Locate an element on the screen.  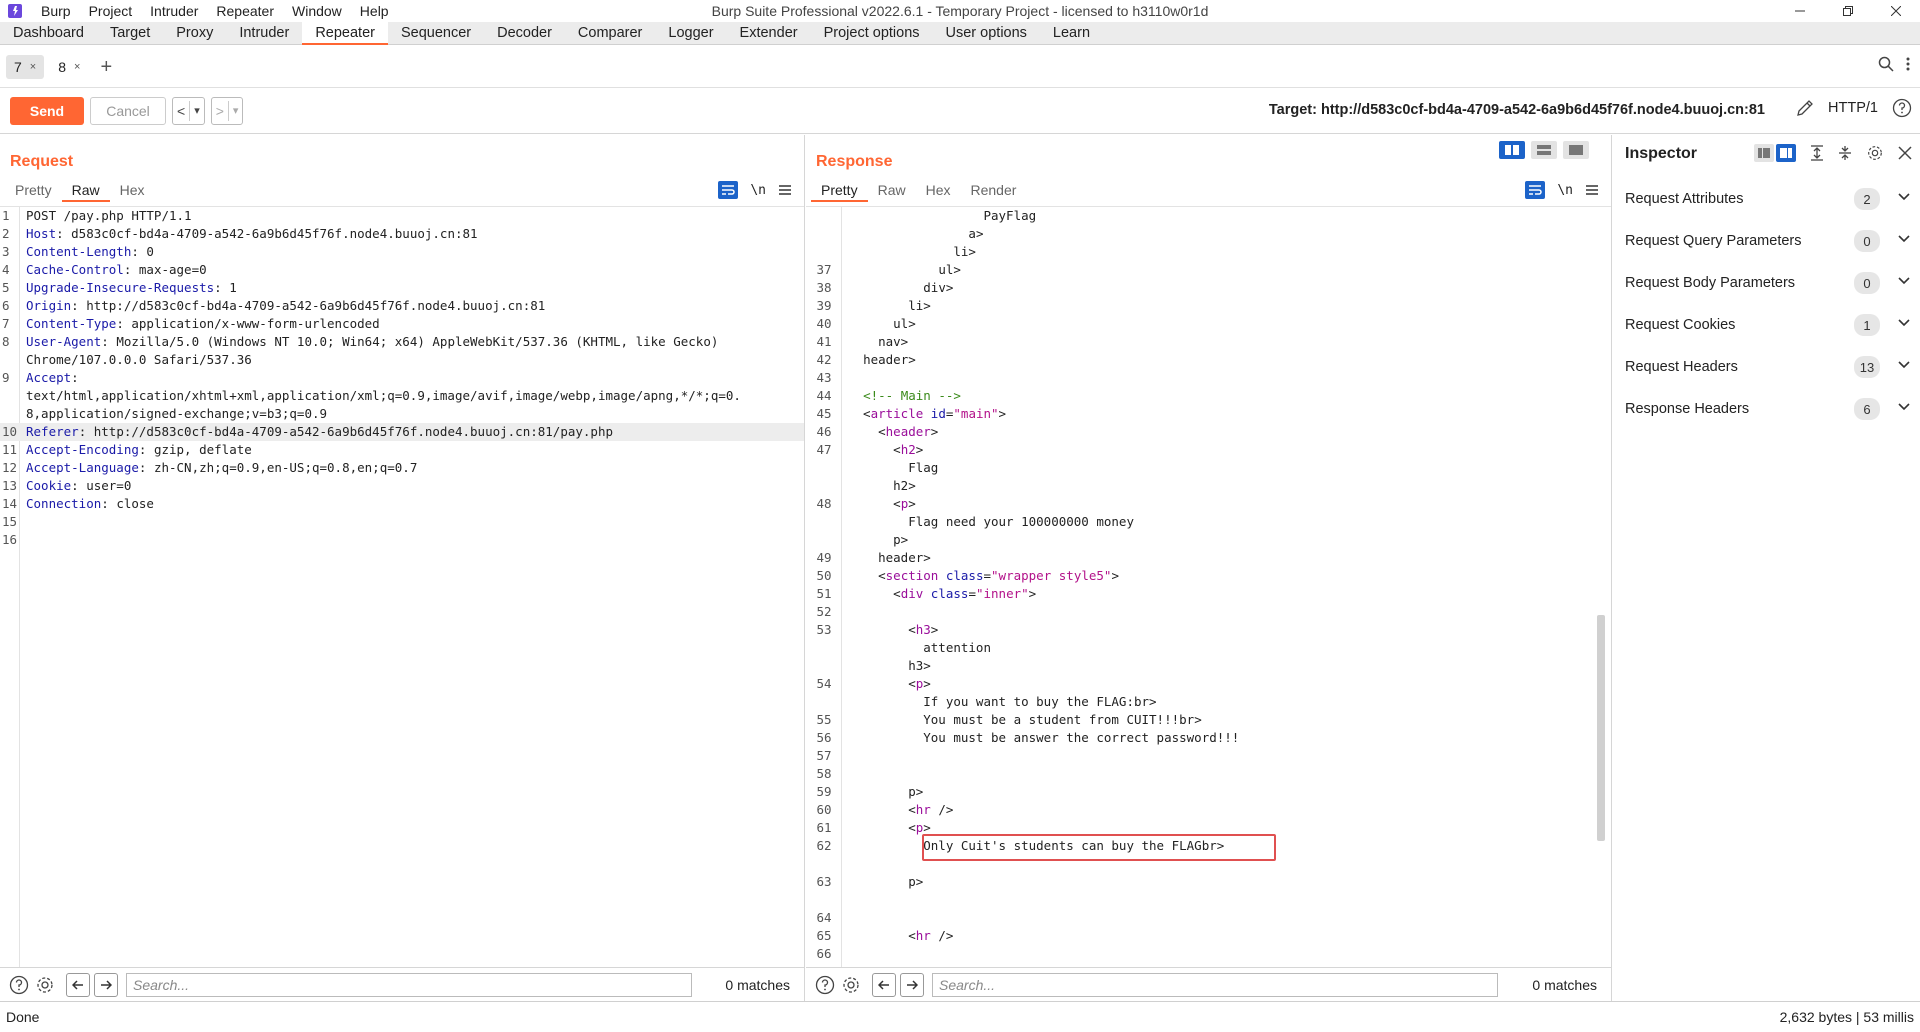
inspector-section-count: 0 is located at coordinates (1867, 283).